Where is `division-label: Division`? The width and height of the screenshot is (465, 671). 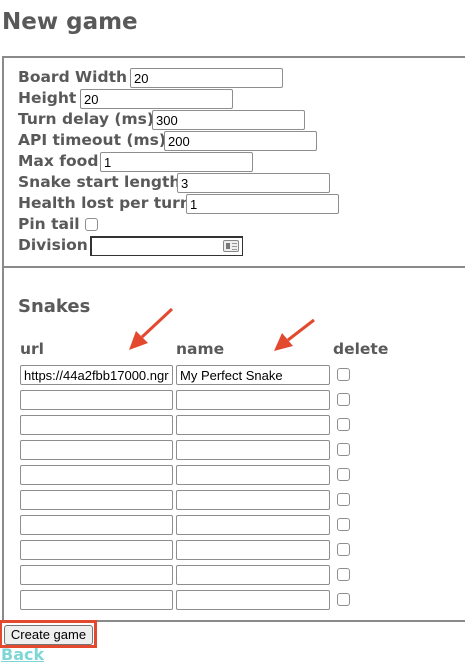 division-label: Division is located at coordinates (53, 245).